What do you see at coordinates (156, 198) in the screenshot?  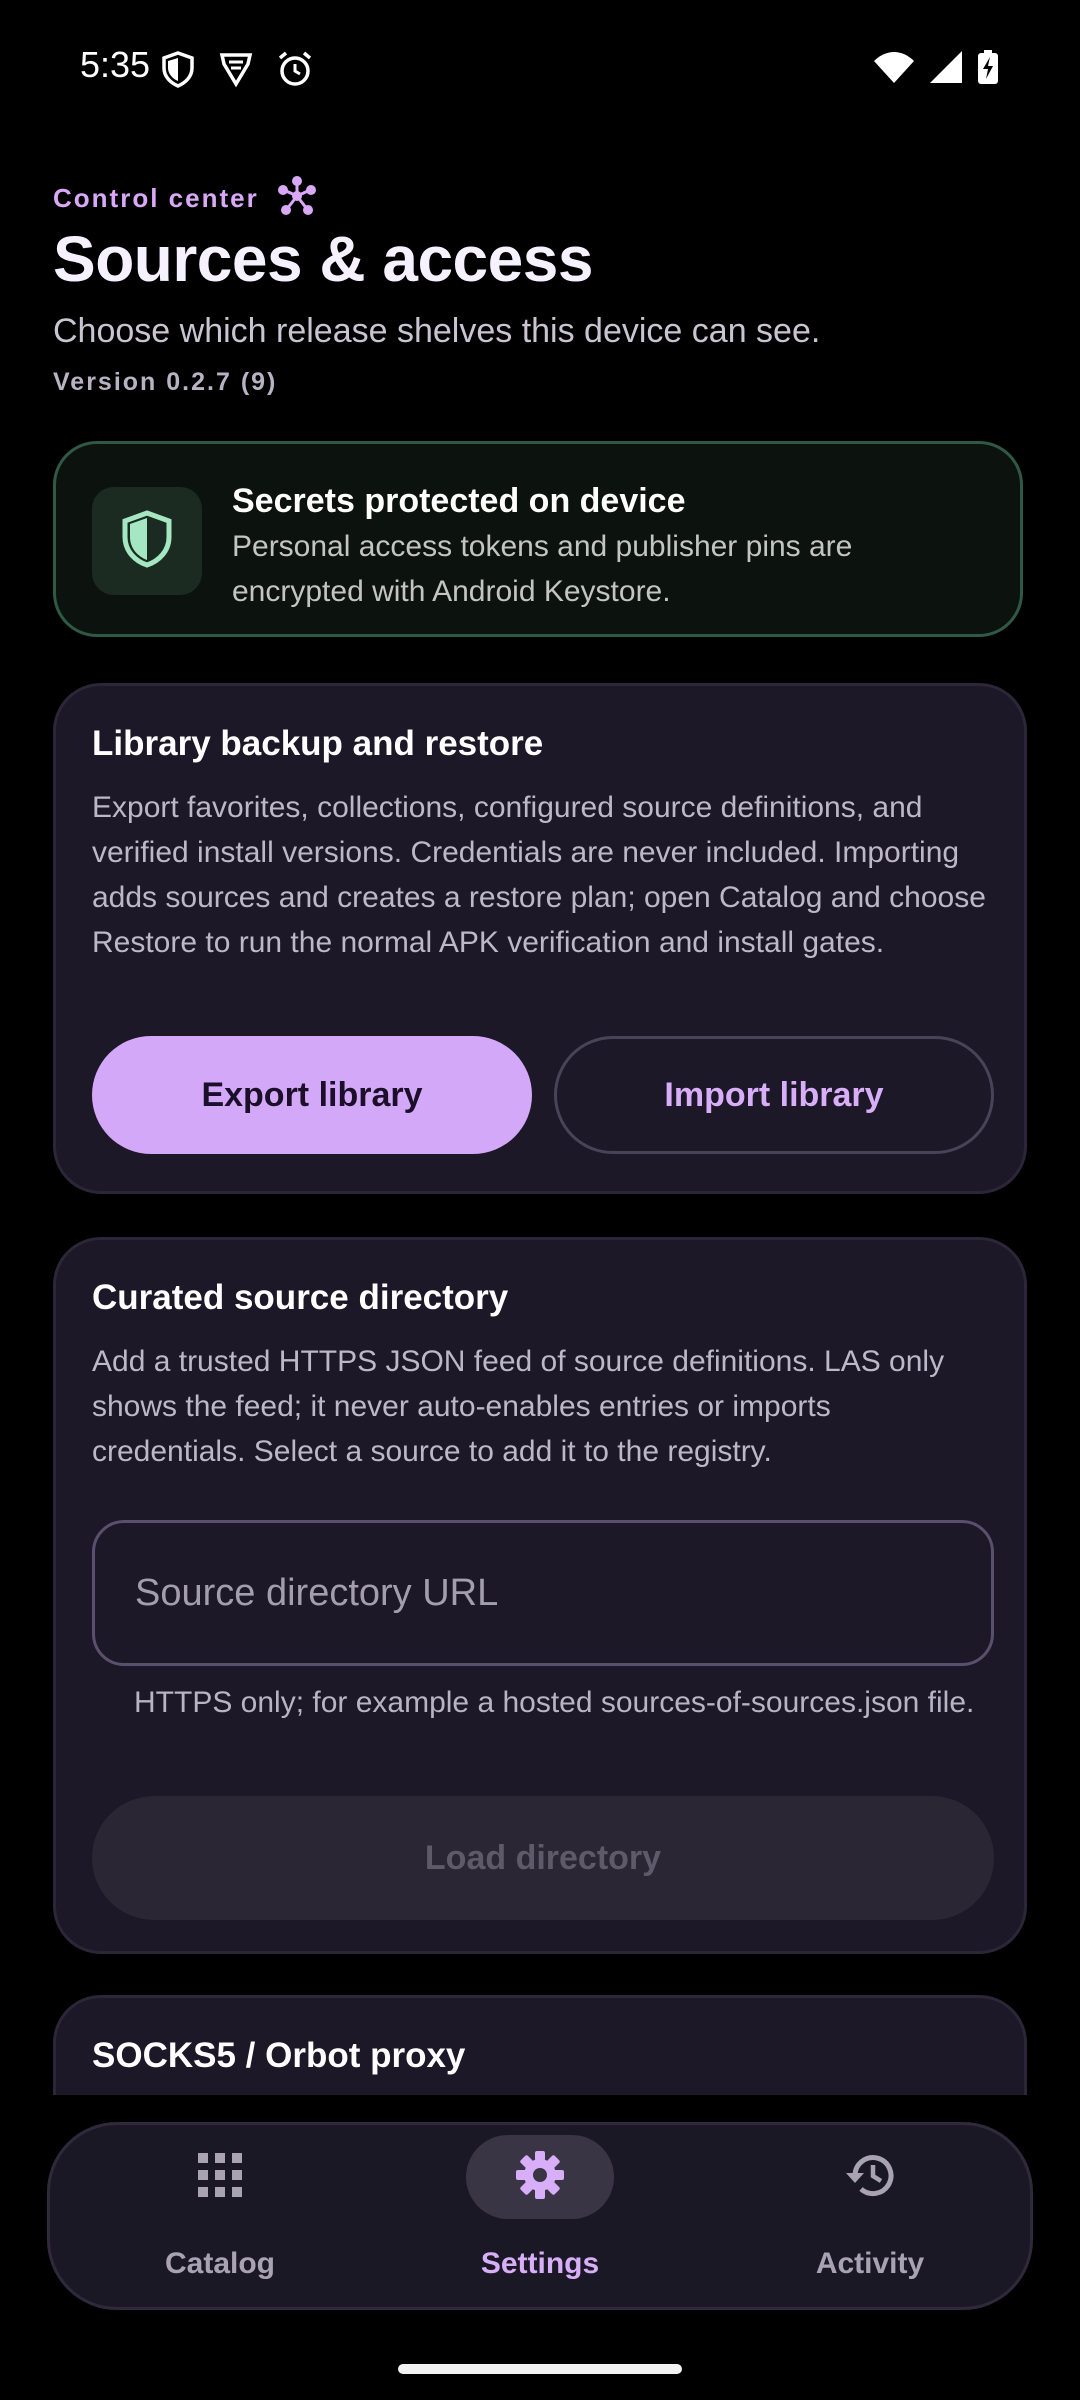 I see `eyebrow-text: Control center` at bounding box center [156, 198].